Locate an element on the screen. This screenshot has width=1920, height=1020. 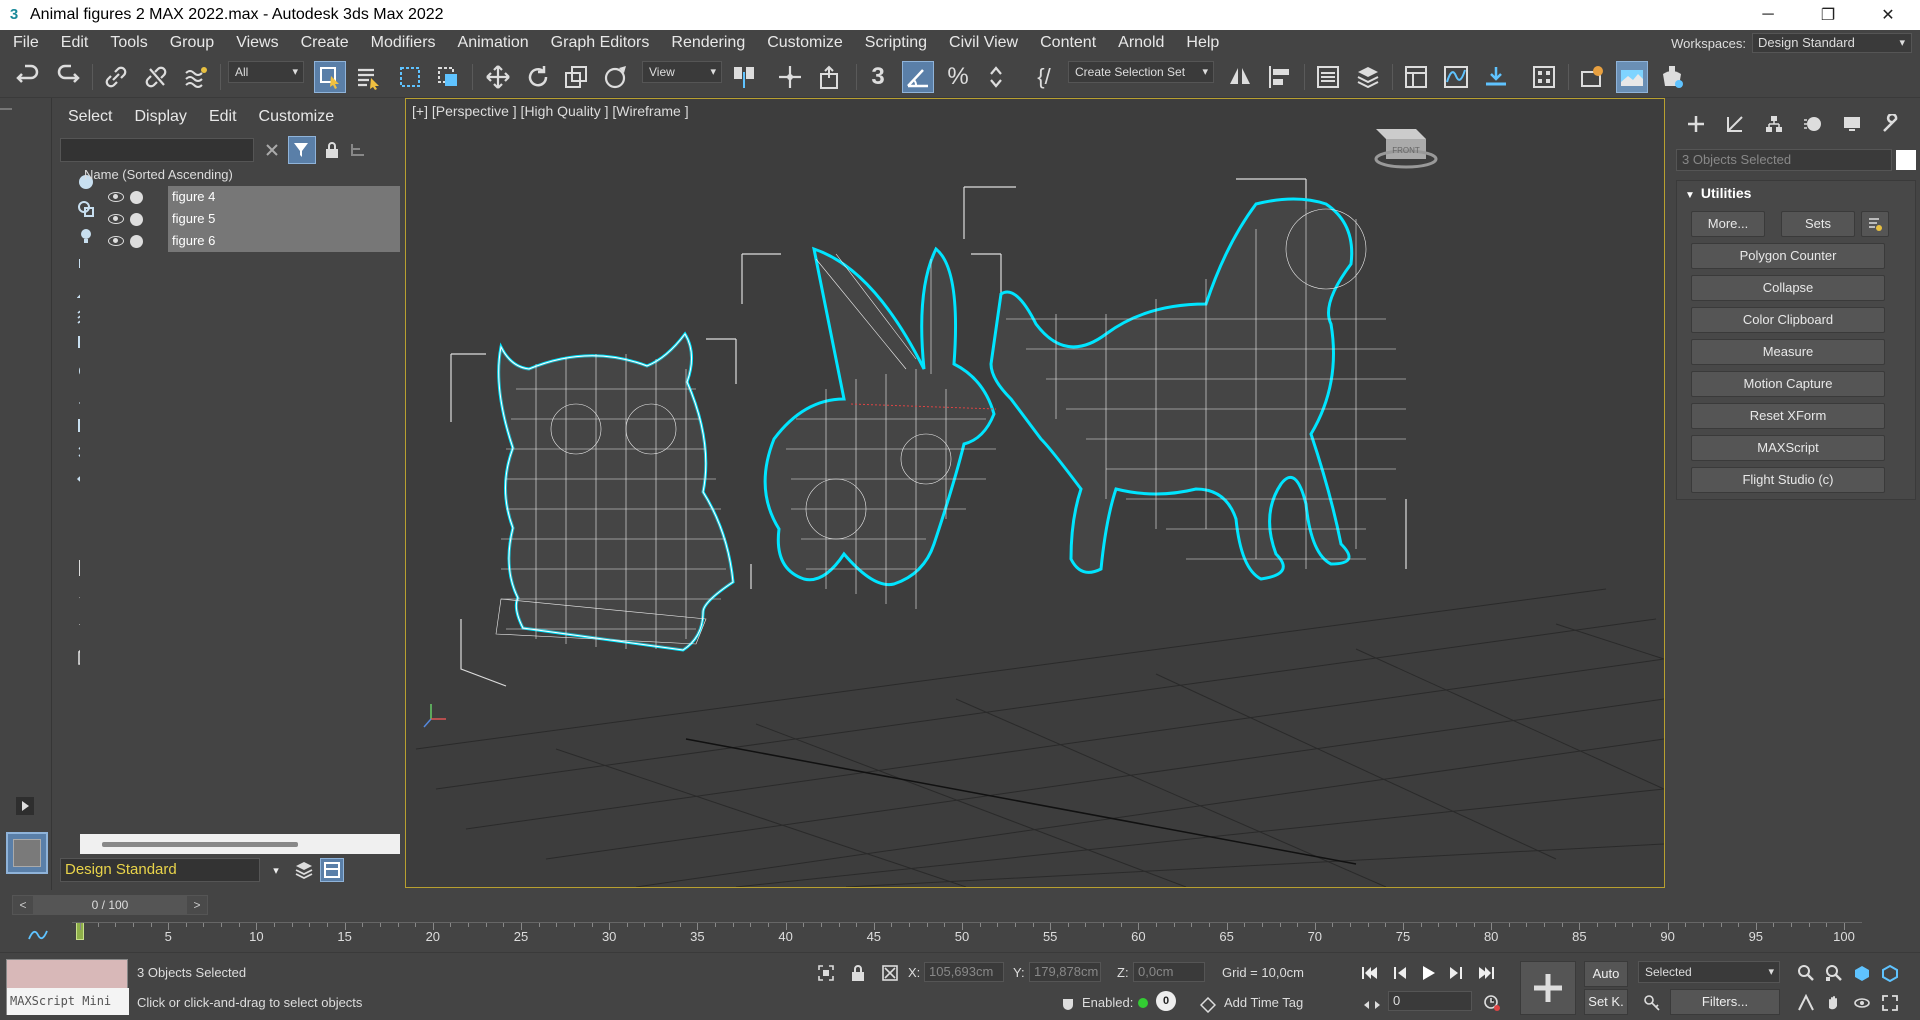
viewcube: FRONT is located at coordinates (1406, 149).